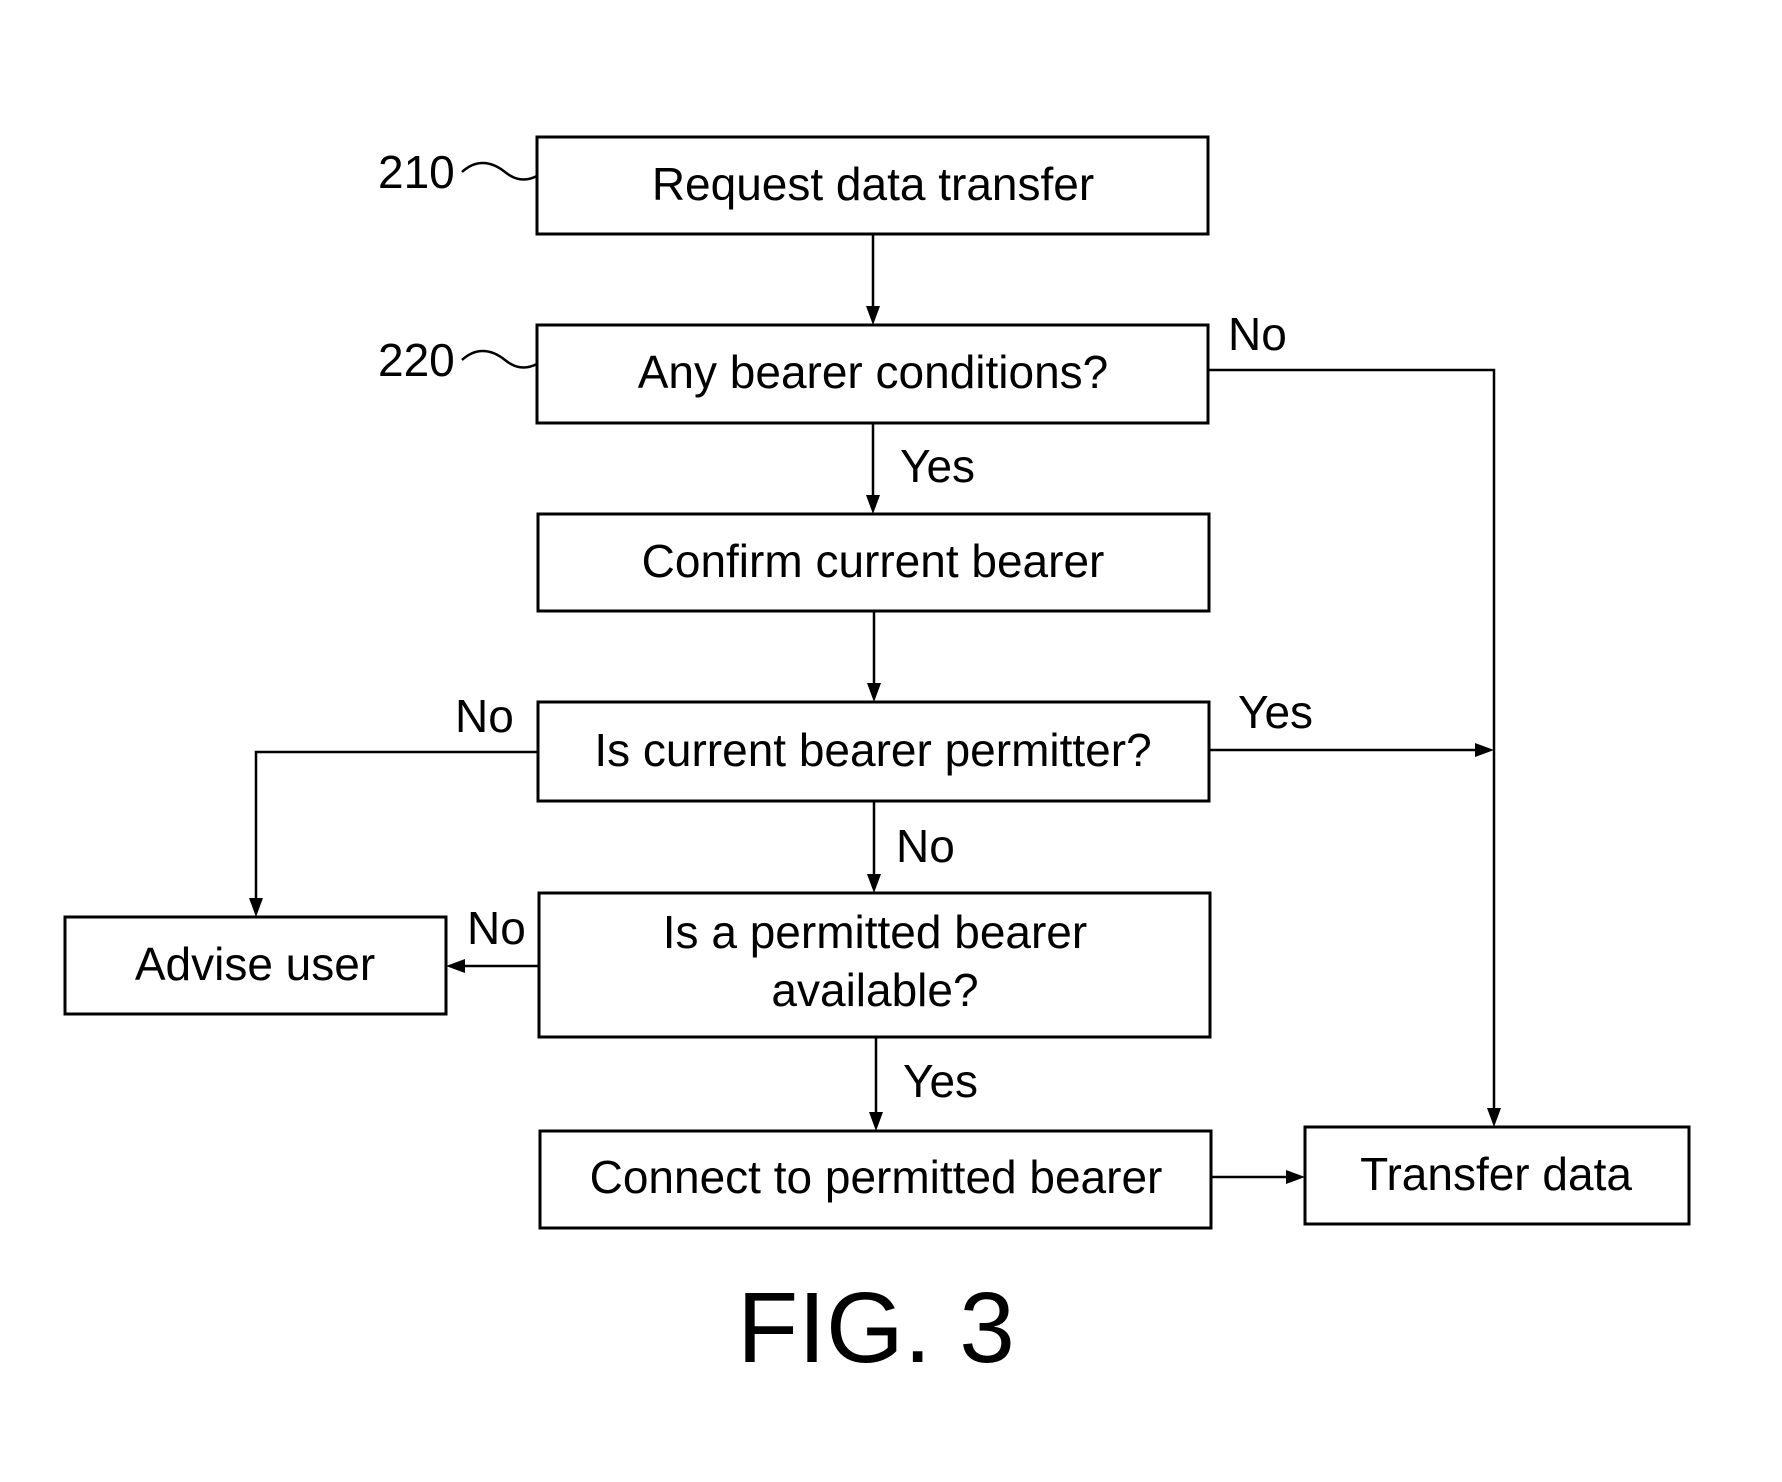 Image resolution: width=1782 pixels, height=1482 pixels. I want to click on step-transfer-data: Transfer data, so click(1497, 1175).